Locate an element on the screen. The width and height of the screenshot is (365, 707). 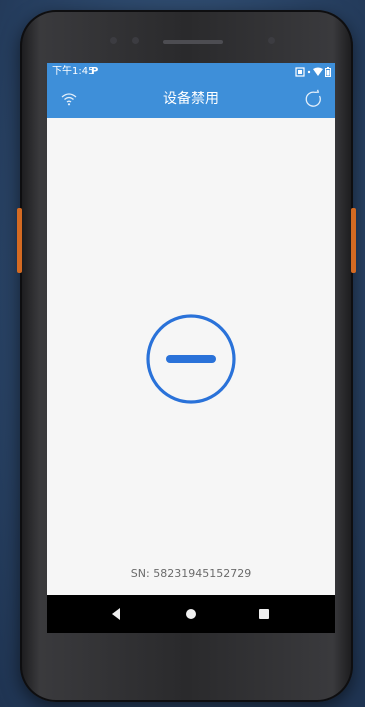
nav-home-icon is located at coordinates (191, 614).